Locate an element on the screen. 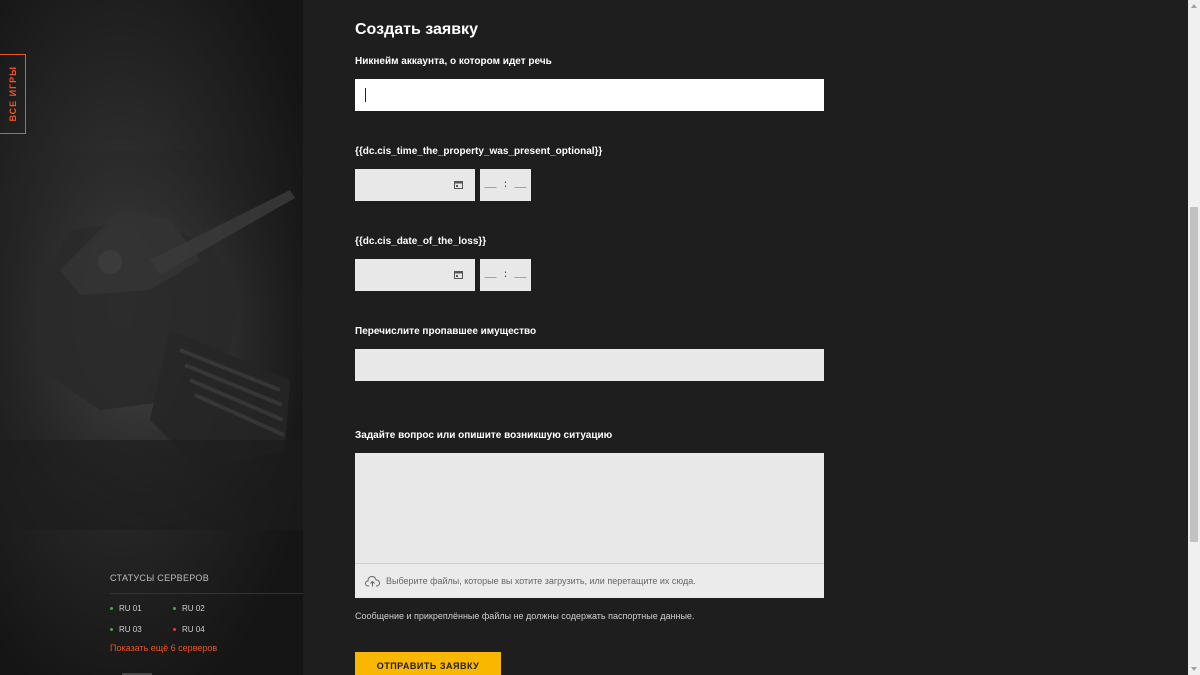 The width and height of the screenshot is (1200, 675). tank-illustration is located at coordinates (151, 340).